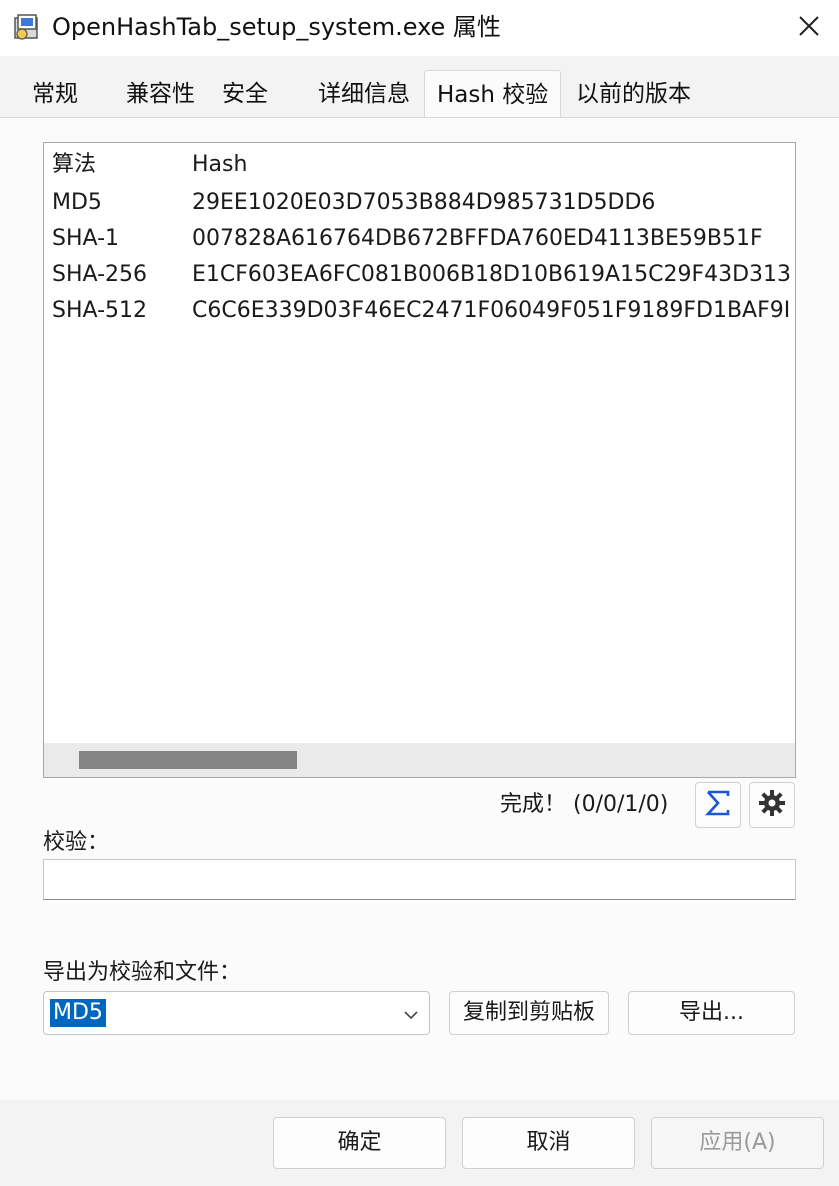 The width and height of the screenshot is (839, 1186). Describe the element at coordinates (100, 274) in the screenshot. I see `algorithm-name: SHA-256` at that location.